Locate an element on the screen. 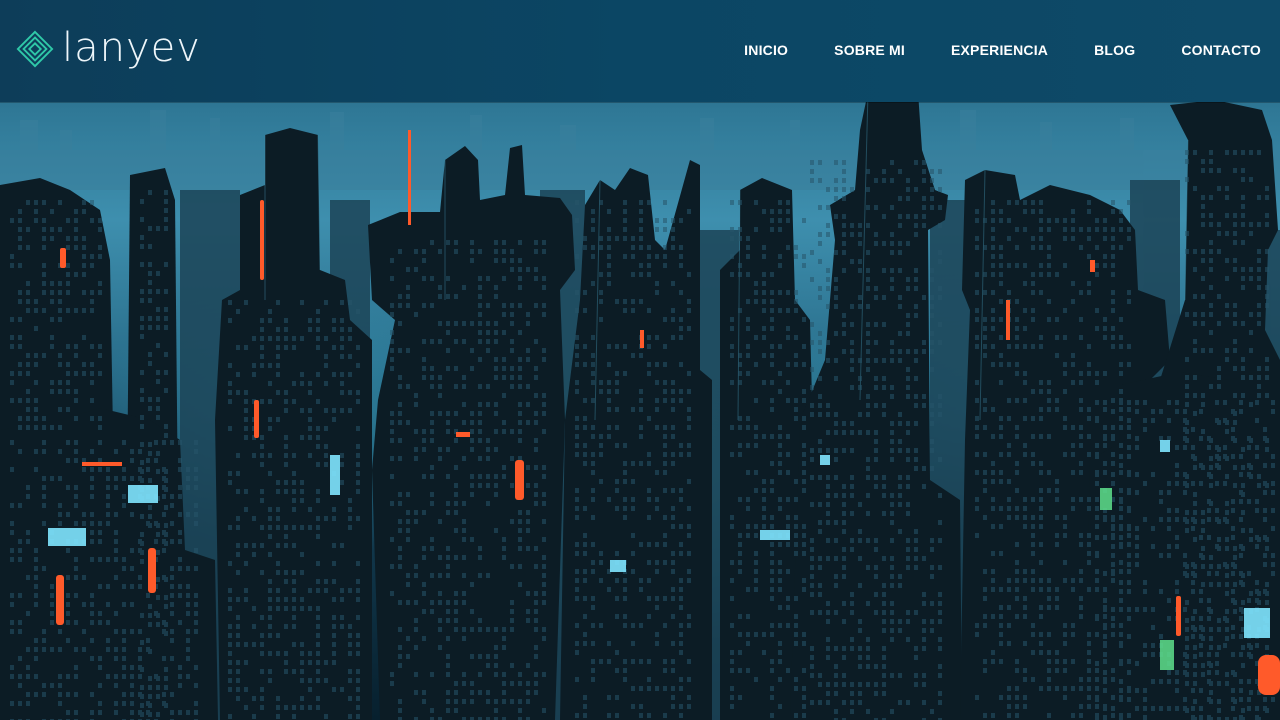 The image size is (1280, 720). nav-experiencia: EXPERIENCIA is located at coordinates (999, 50).